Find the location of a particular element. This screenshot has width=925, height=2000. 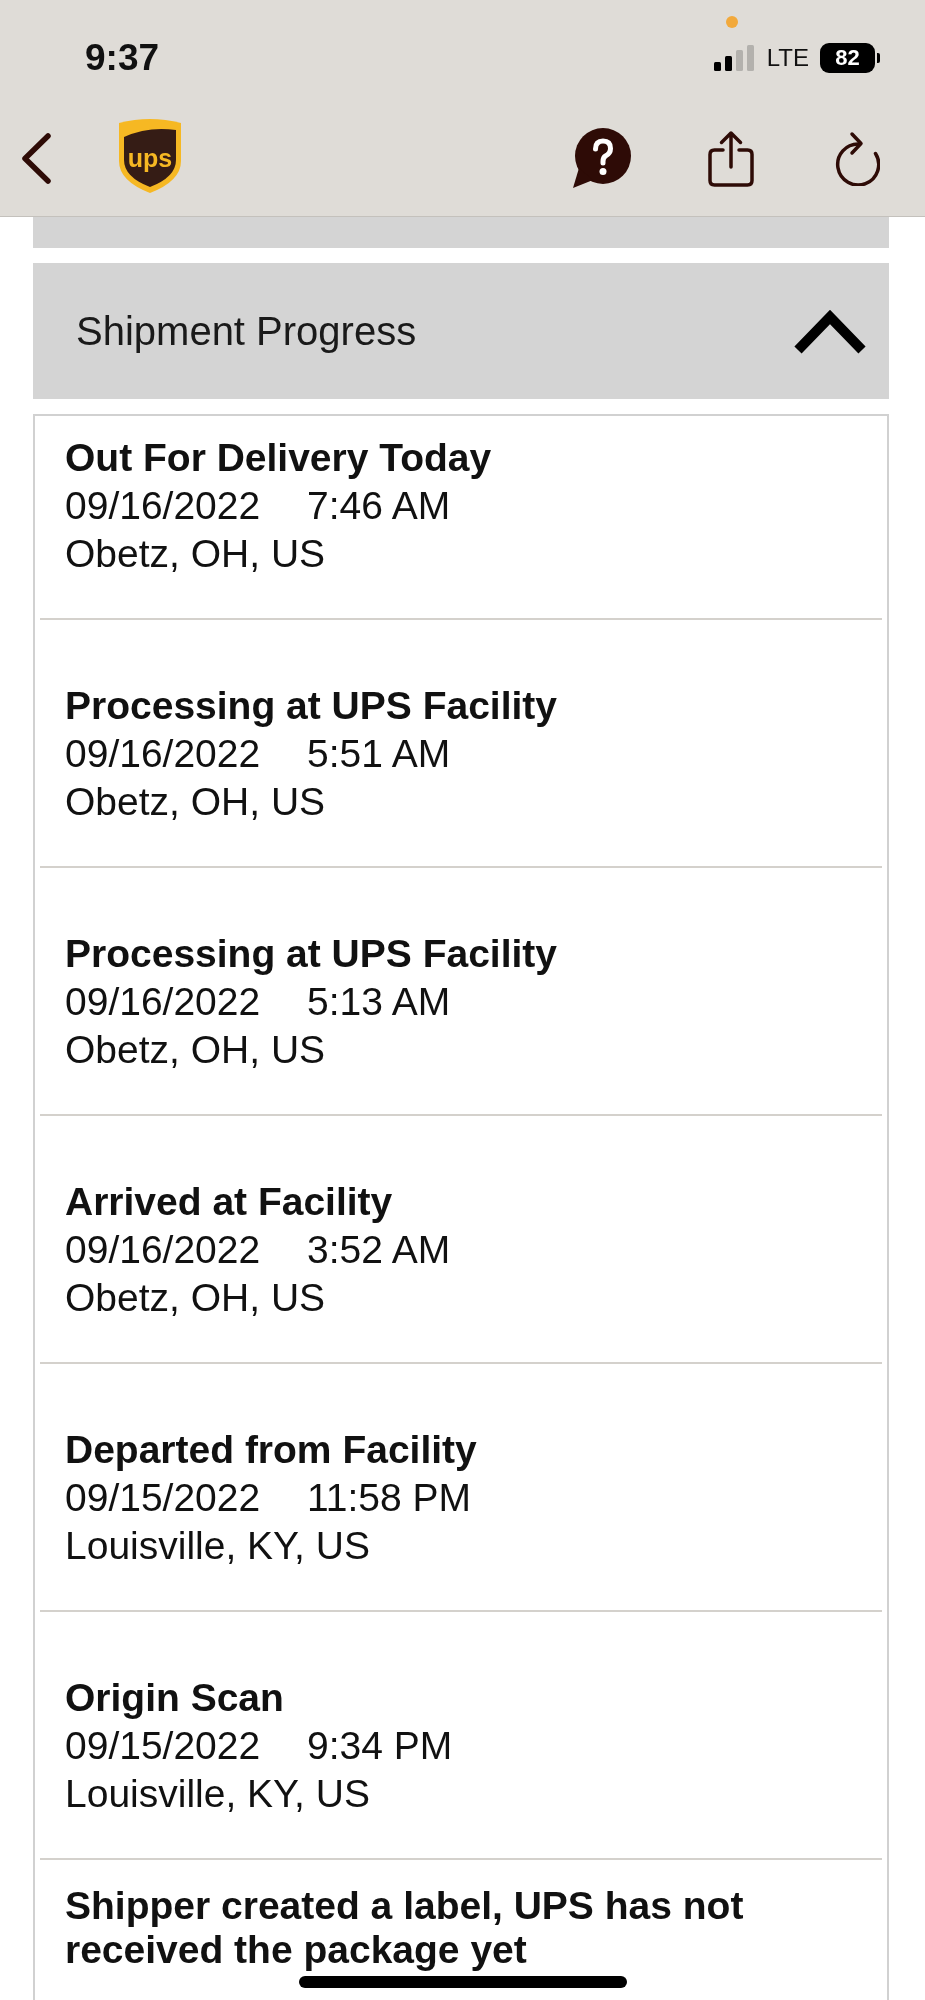

event-time: 5:51 AM is located at coordinates (379, 753).